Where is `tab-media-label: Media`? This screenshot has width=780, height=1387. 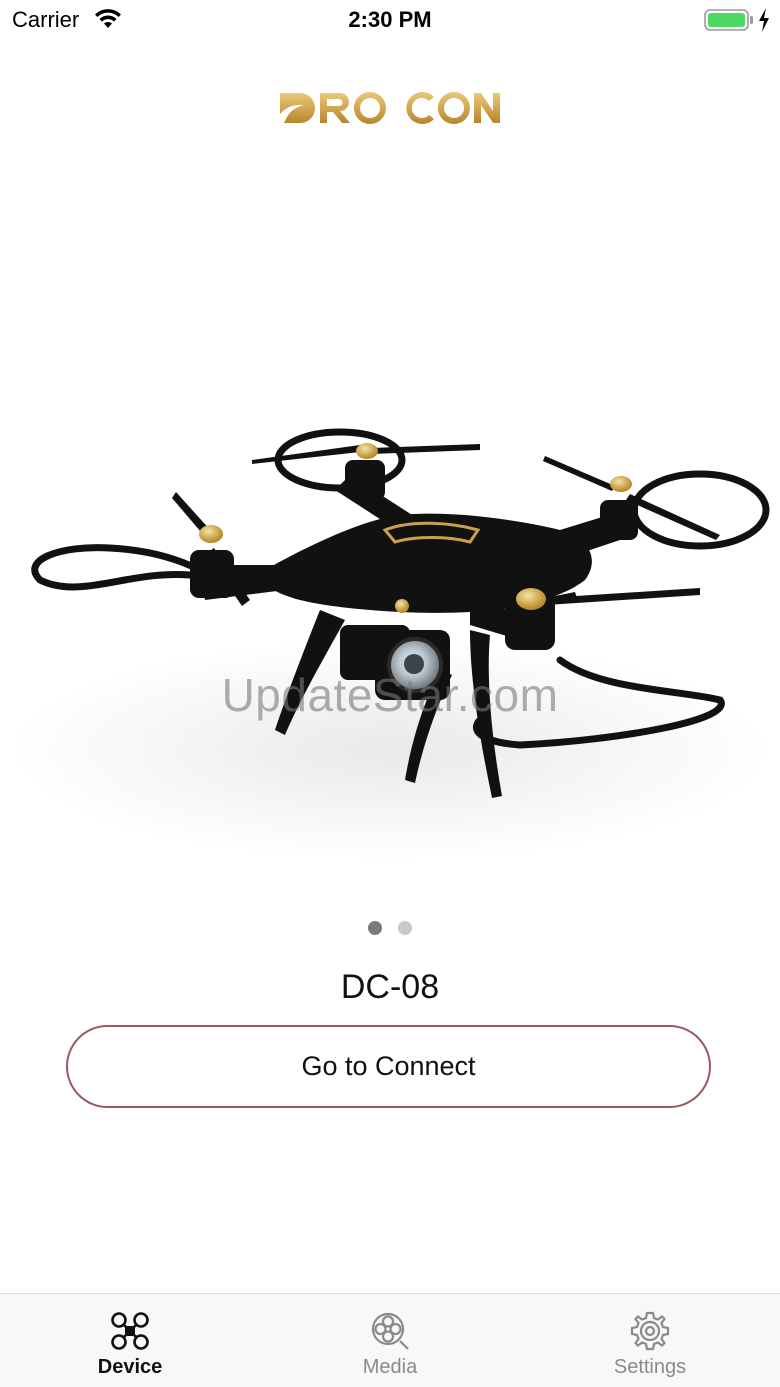
tab-media-label: Media is located at coordinates (390, 1367).